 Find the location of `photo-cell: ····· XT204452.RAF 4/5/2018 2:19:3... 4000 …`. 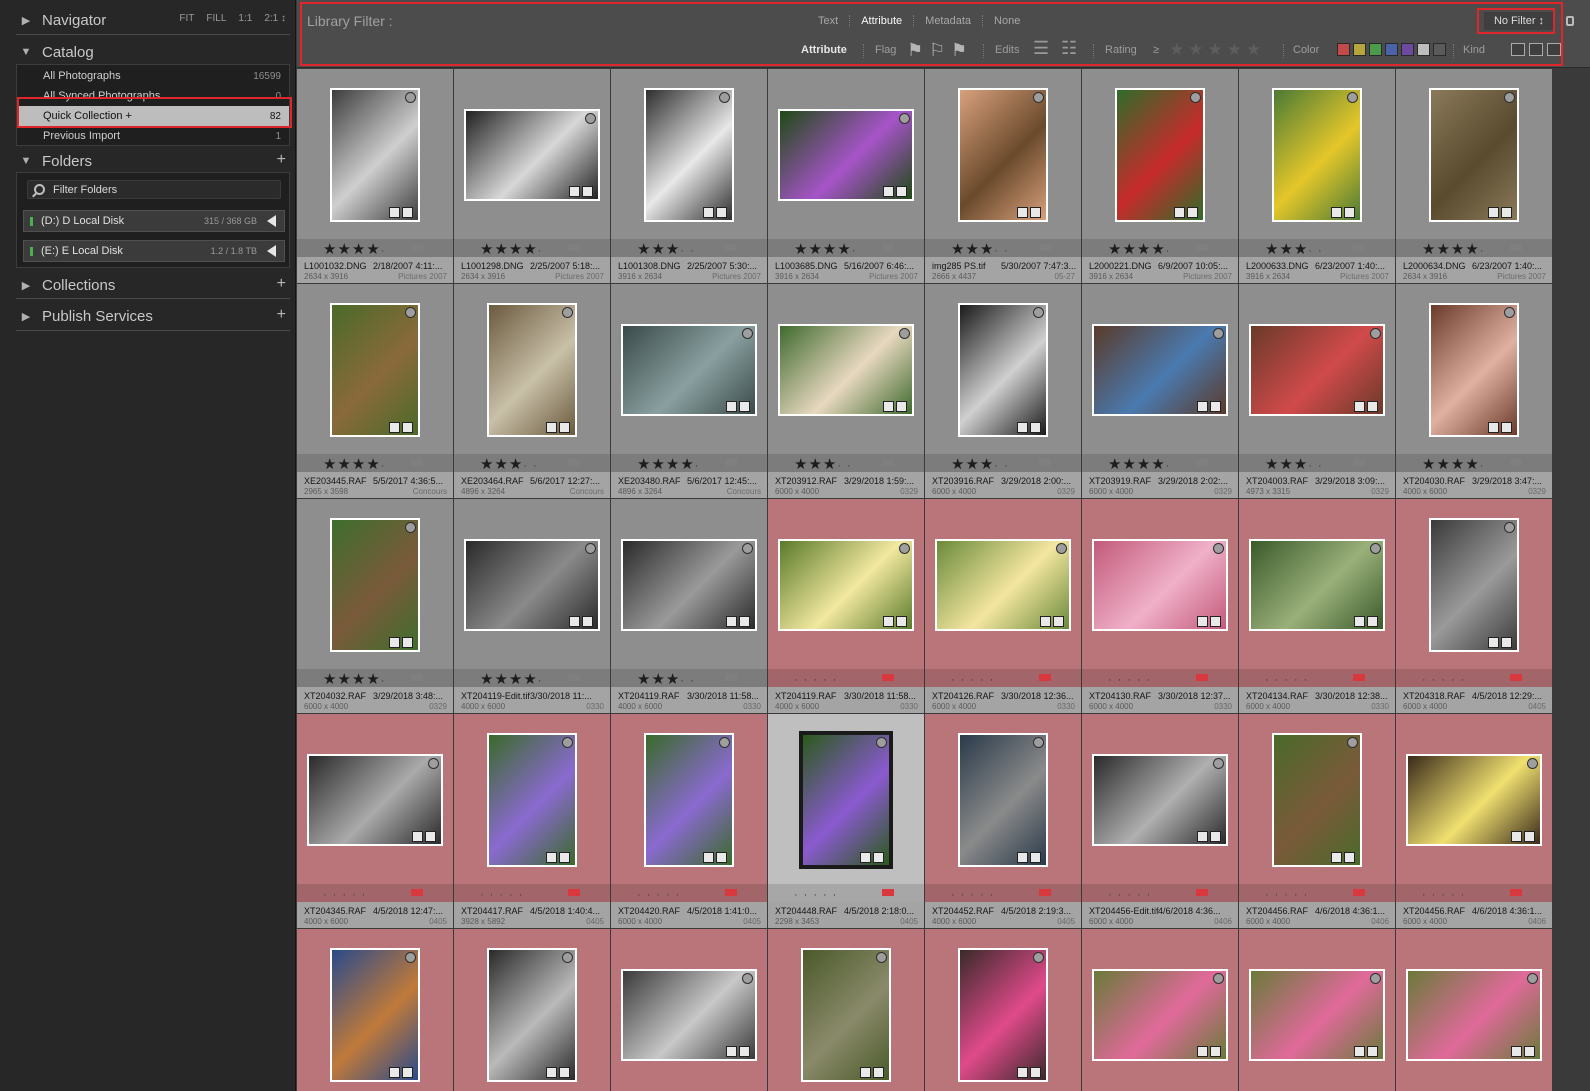

photo-cell: ····· XT204452.RAF 4/5/2018 2:19:3... 4000 … is located at coordinates (1003, 821).